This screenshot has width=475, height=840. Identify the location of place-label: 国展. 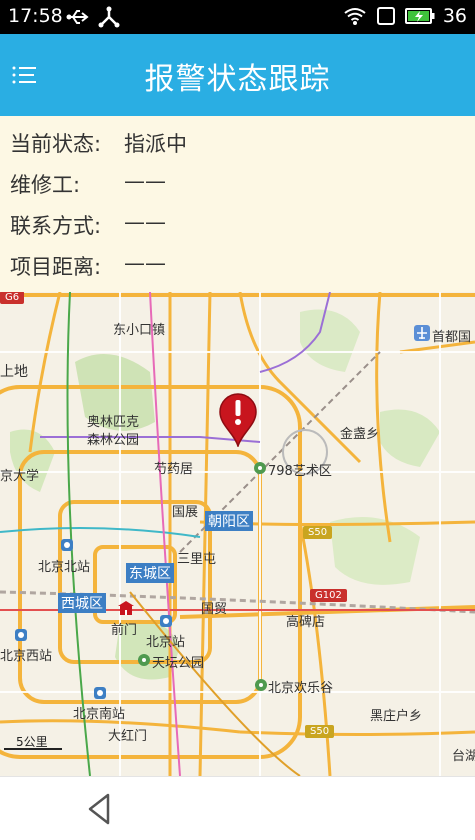
(185, 512).